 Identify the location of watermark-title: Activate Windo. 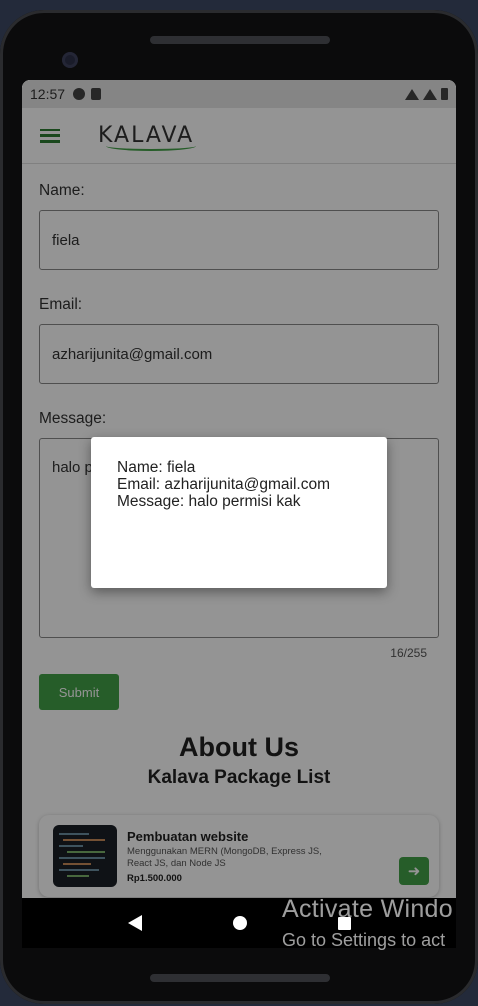
(367, 909).